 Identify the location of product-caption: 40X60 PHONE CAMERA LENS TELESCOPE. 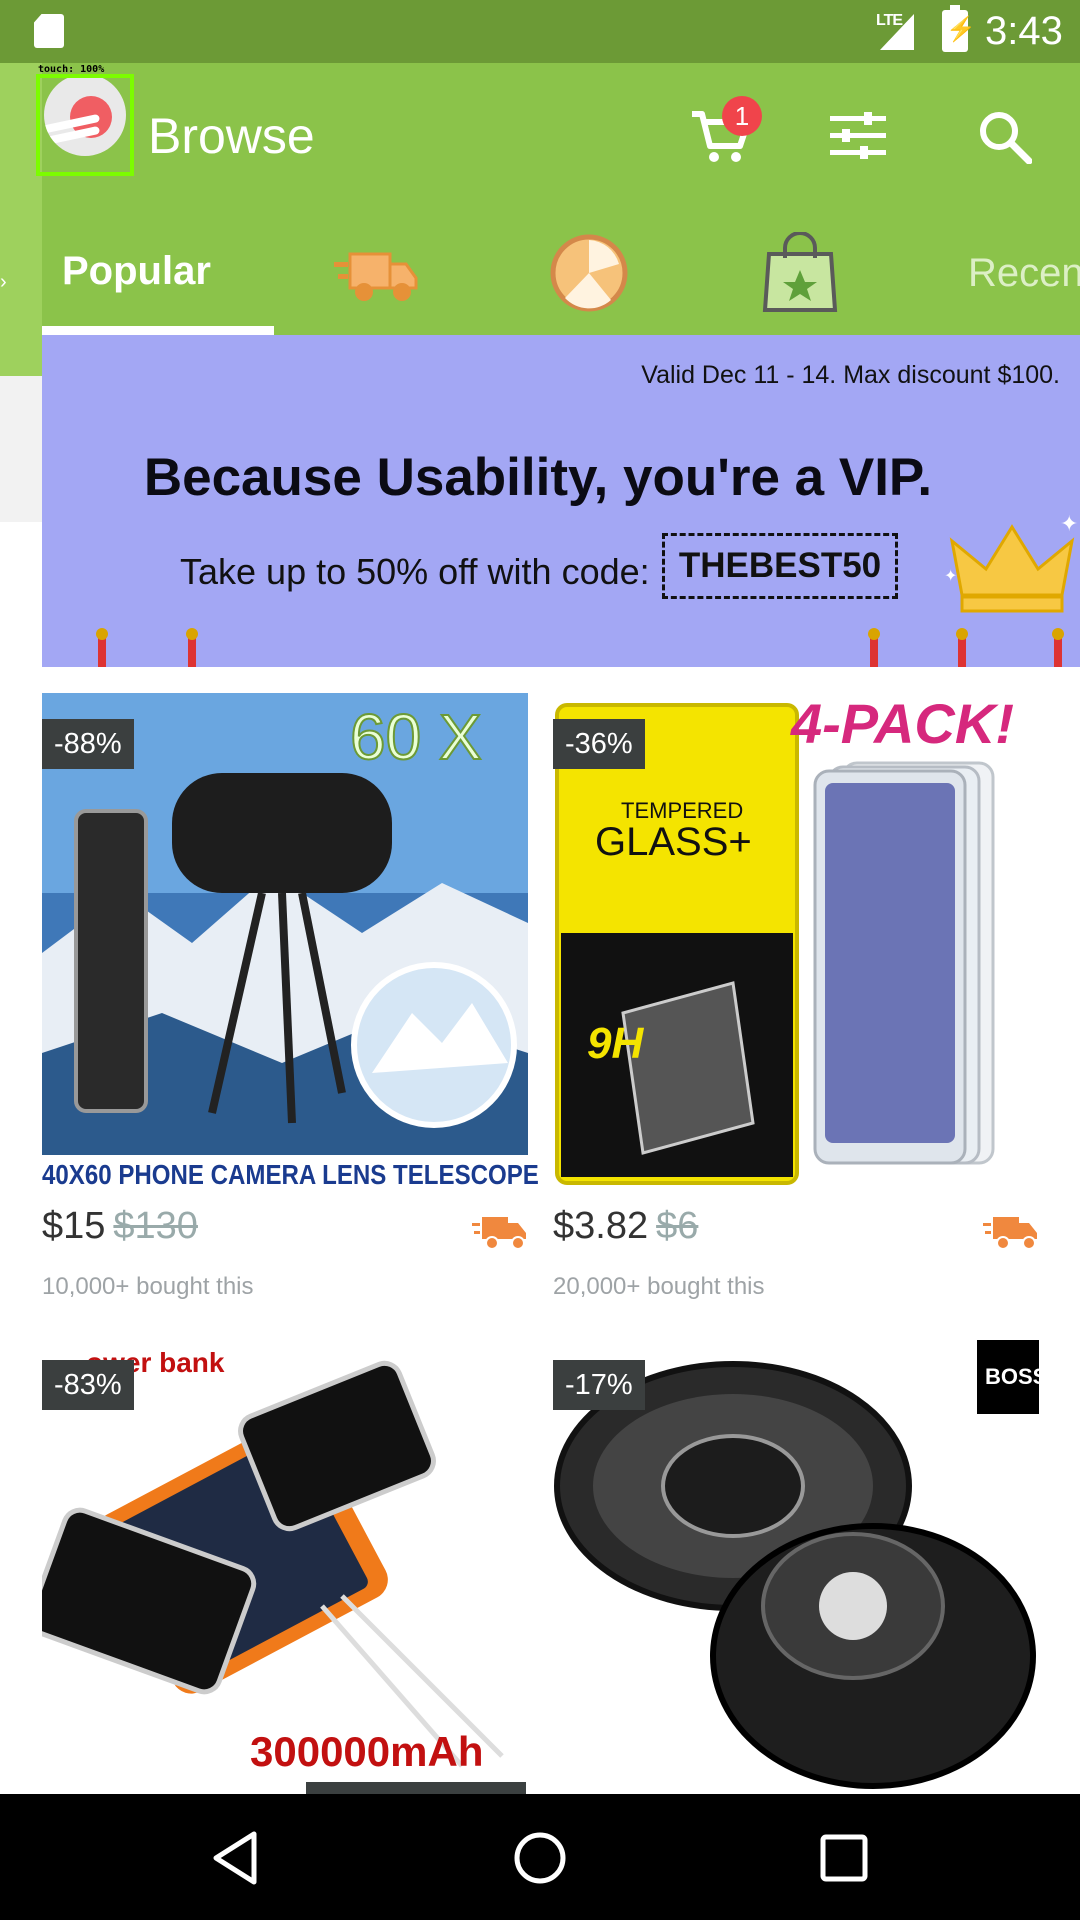
(290, 1174).